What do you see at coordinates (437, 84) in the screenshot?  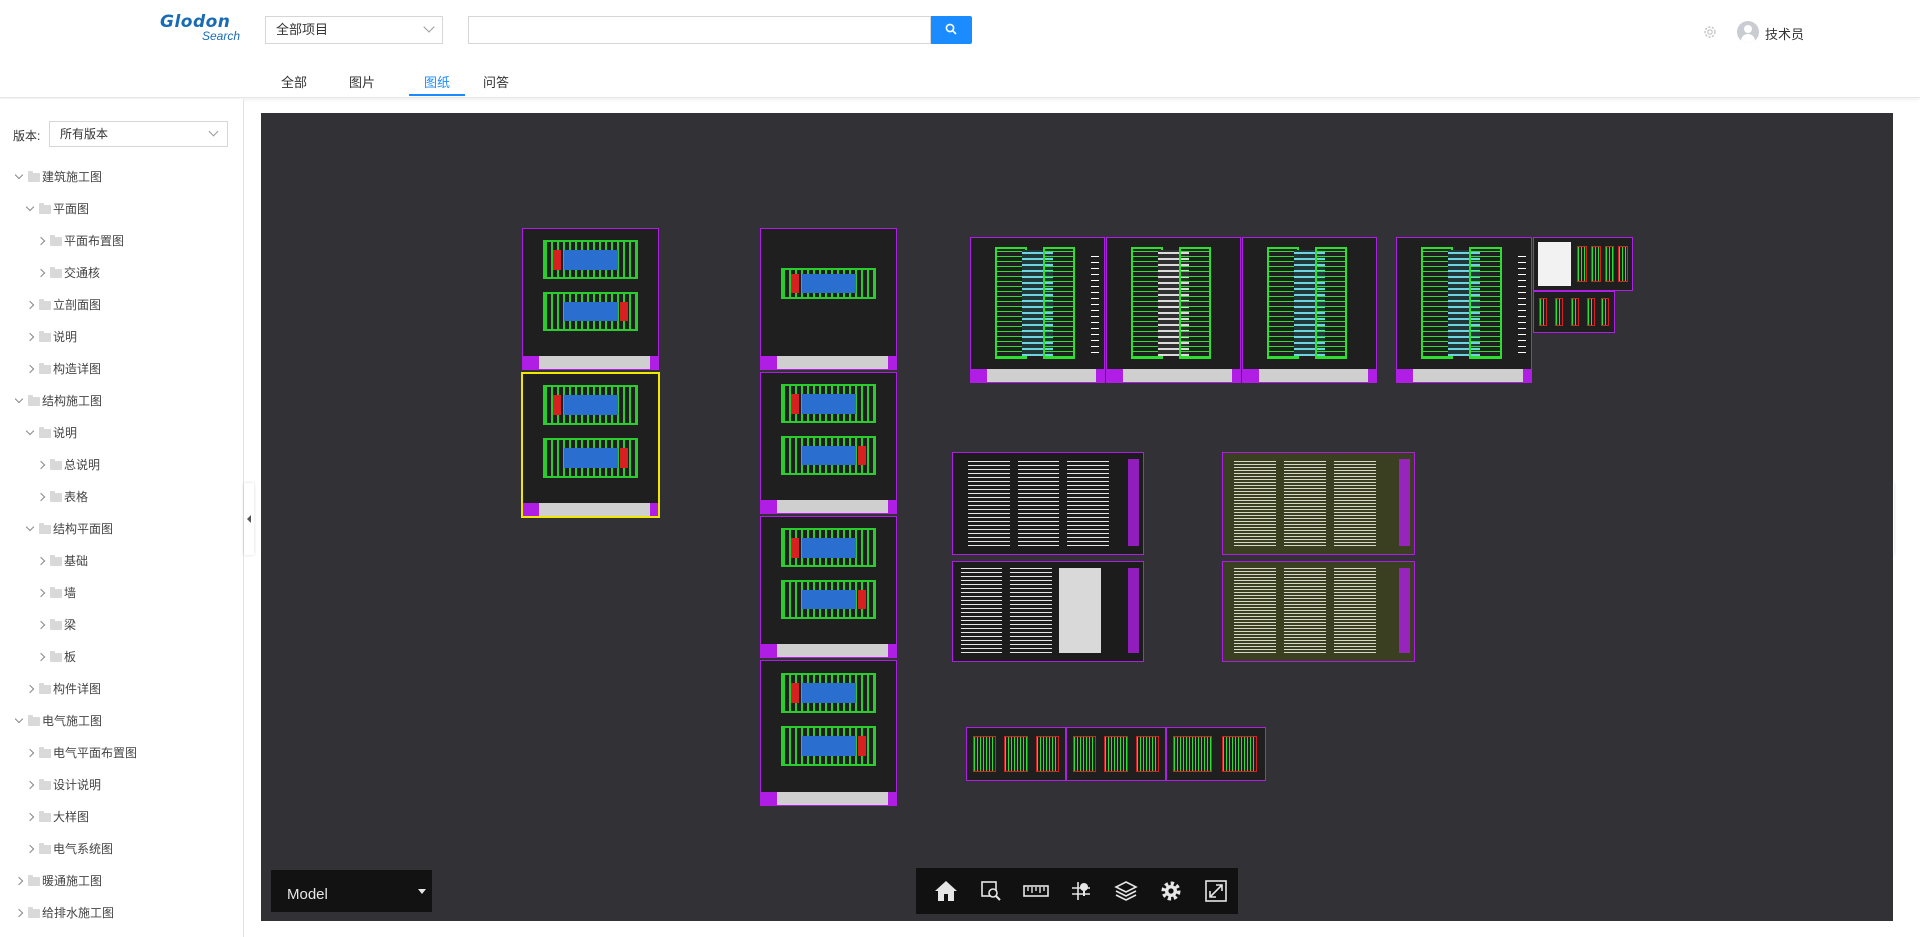 I see `tab-drawings: 图纸` at bounding box center [437, 84].